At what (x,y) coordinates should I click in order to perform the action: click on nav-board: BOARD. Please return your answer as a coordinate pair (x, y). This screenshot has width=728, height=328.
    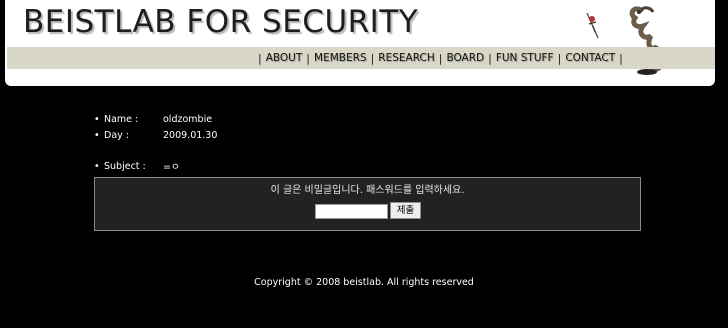
    Looking at the image, I should click on (465, 58).